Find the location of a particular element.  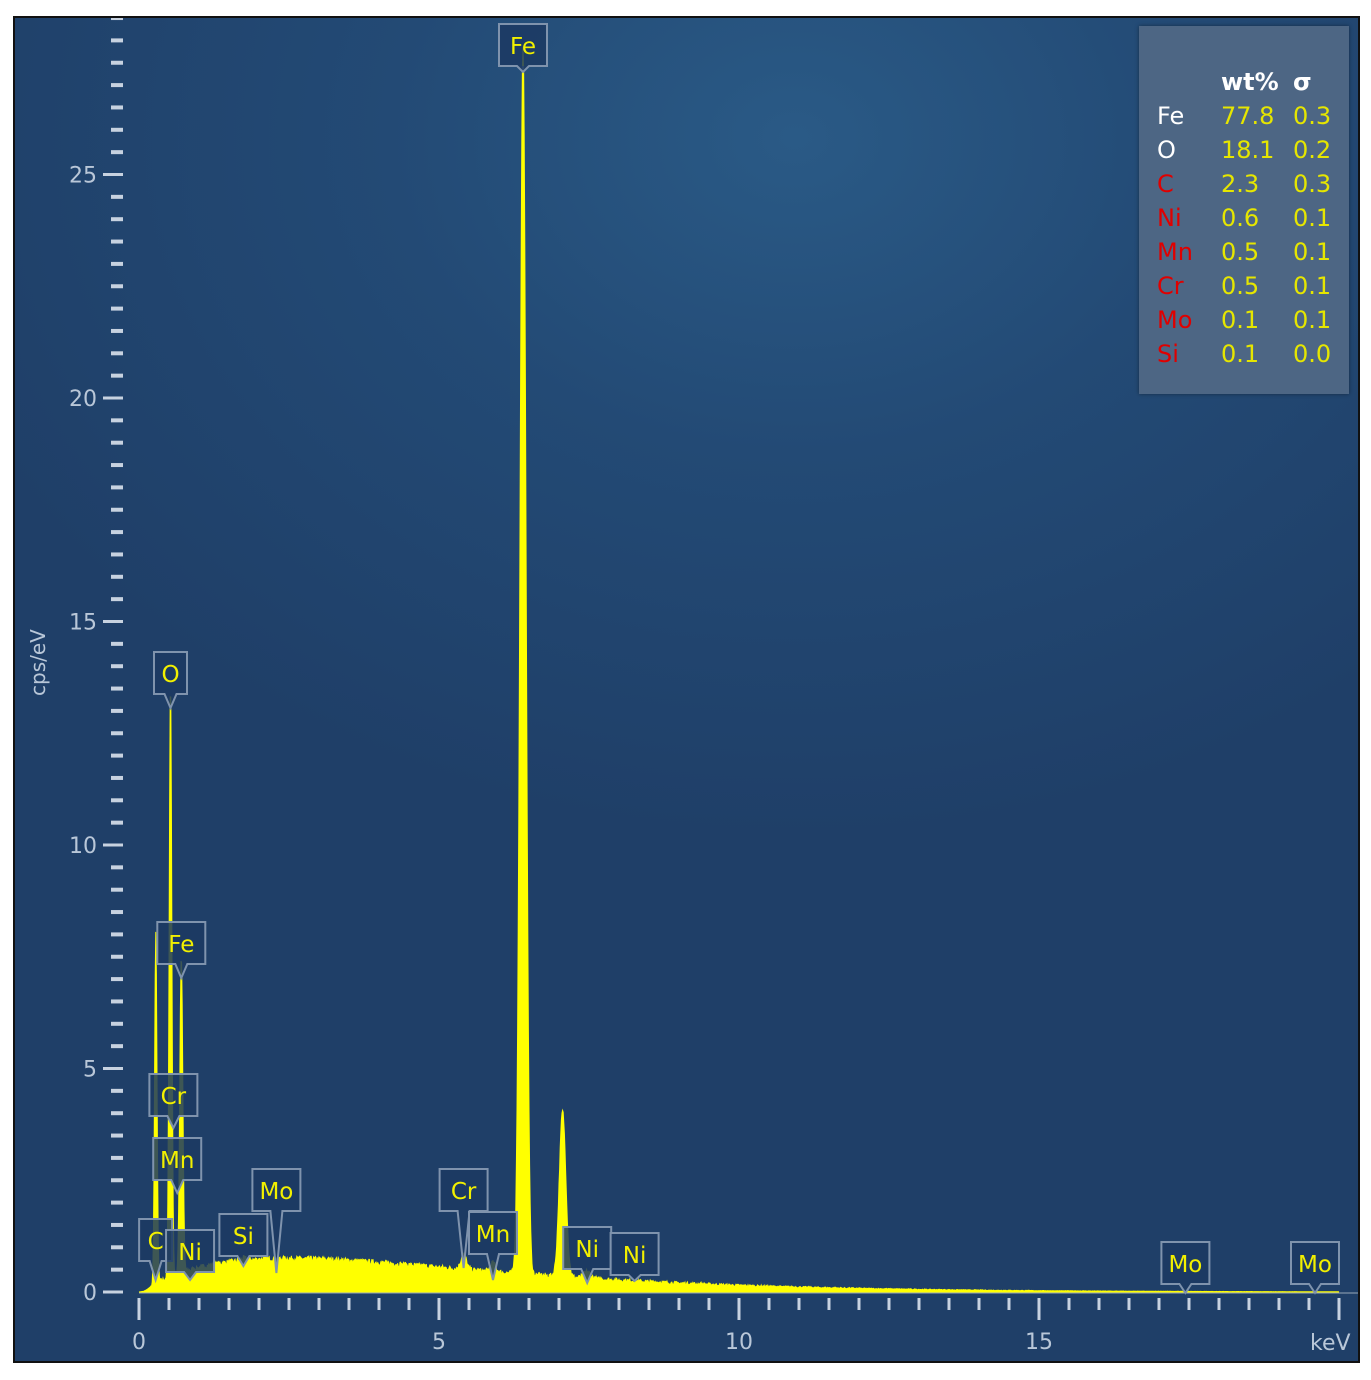

y-tick-label: 20 is located at coordinates (83, 399).